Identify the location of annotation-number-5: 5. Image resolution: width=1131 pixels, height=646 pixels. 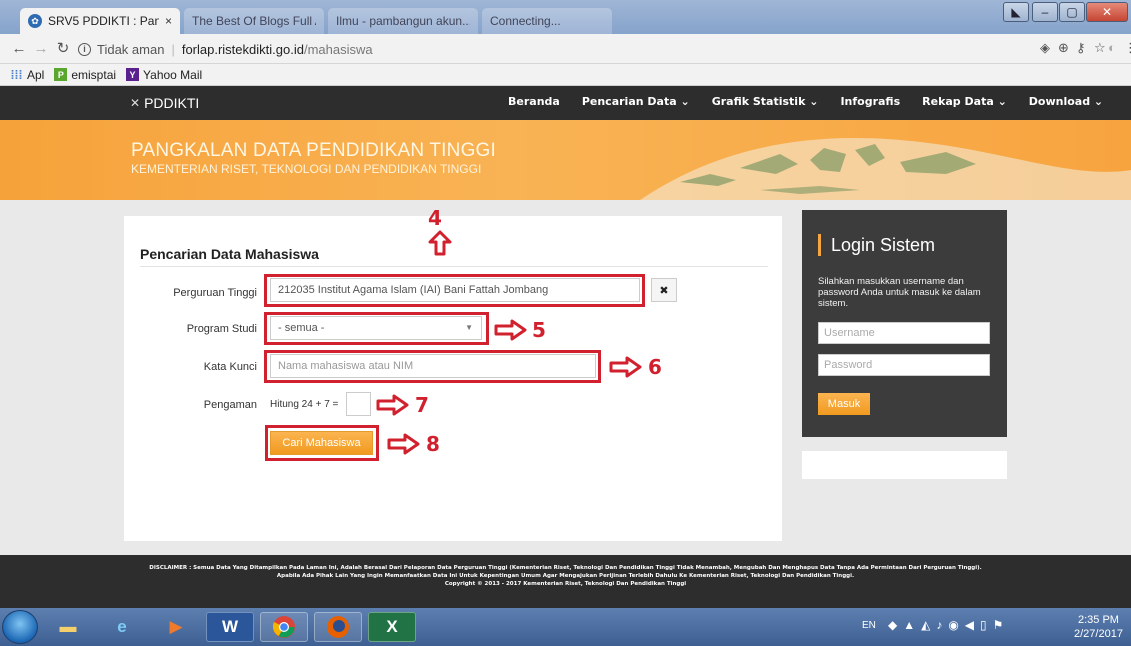
(539, 330).